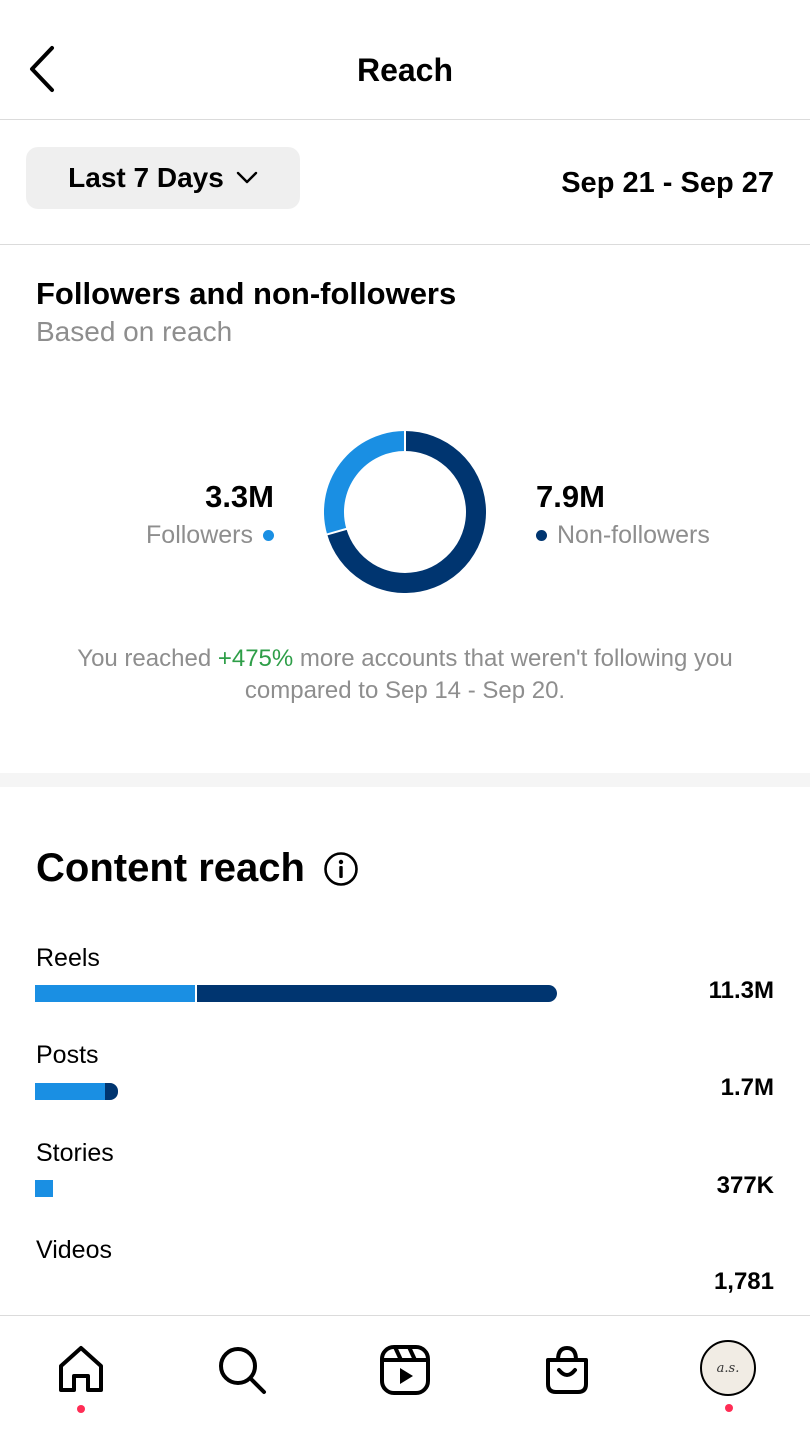  Describe the element at coordinates (633, 535) in the screenshot. I see `non-followers-label: Non-followers` at that location.